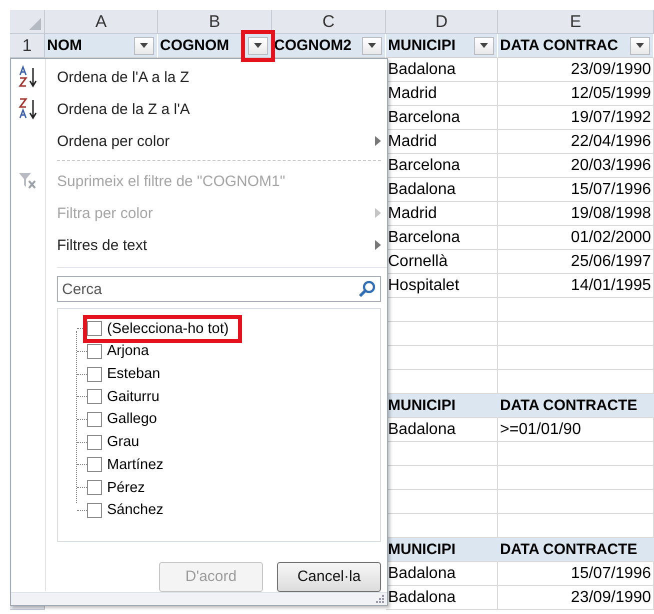 This screenshot has height=614, width=654. Describe the element at coordinates (442, 22) in the screenshot. I see `column-header: D` at that location.